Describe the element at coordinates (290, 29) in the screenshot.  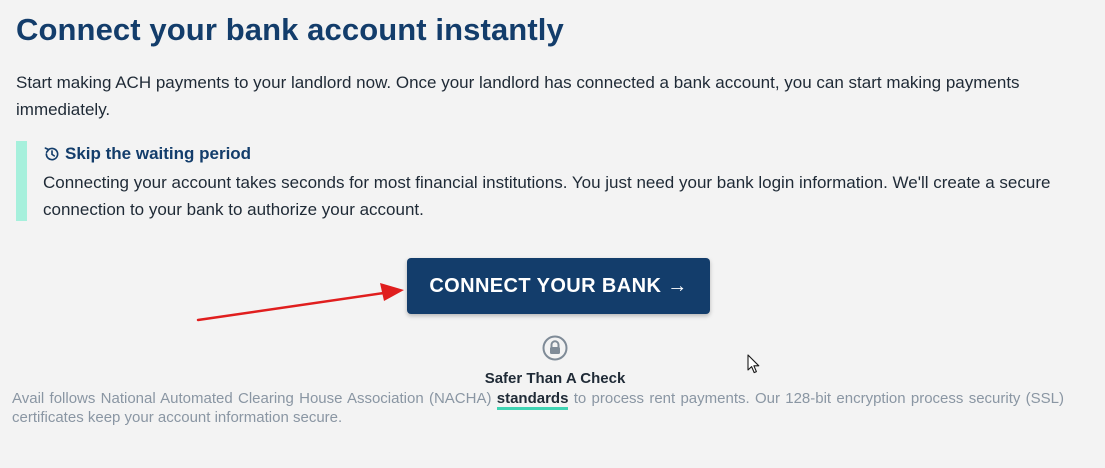
I see `page-title: Connect your bank account instantly` at that location.